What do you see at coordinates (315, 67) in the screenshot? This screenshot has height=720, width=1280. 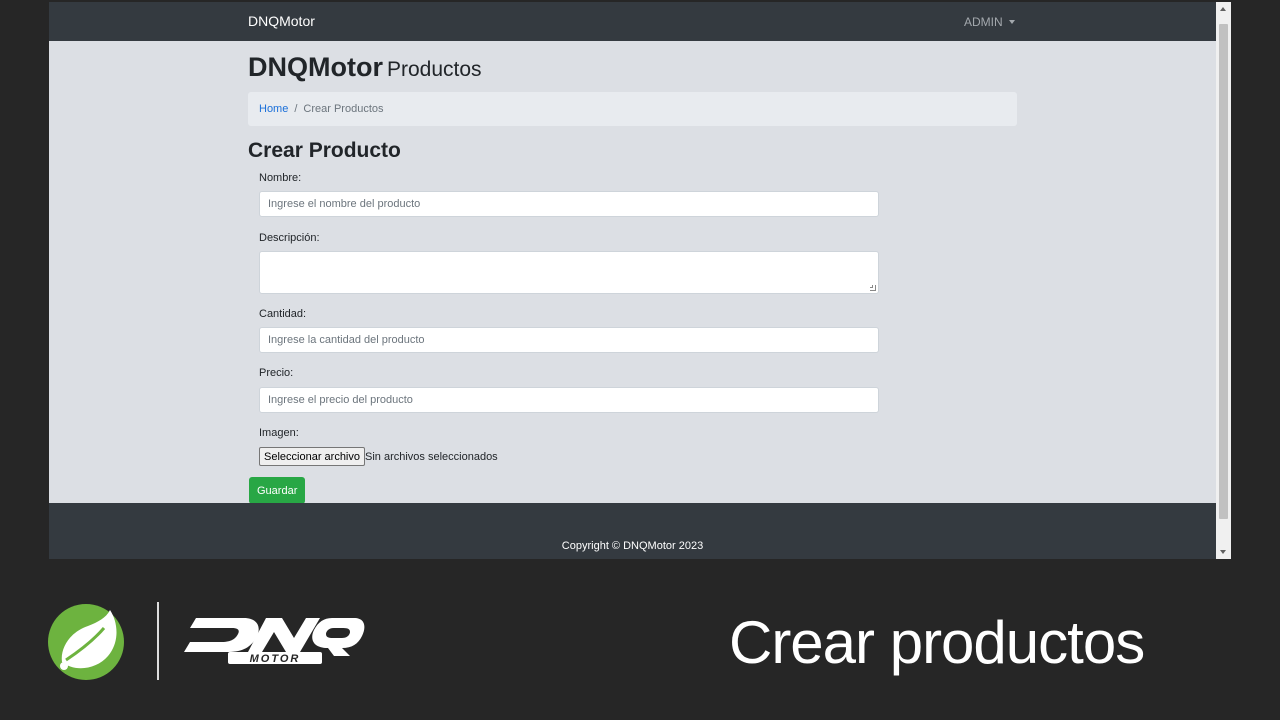 I see `page-title-main: DNQMotor` at bounding box center [315, 67].